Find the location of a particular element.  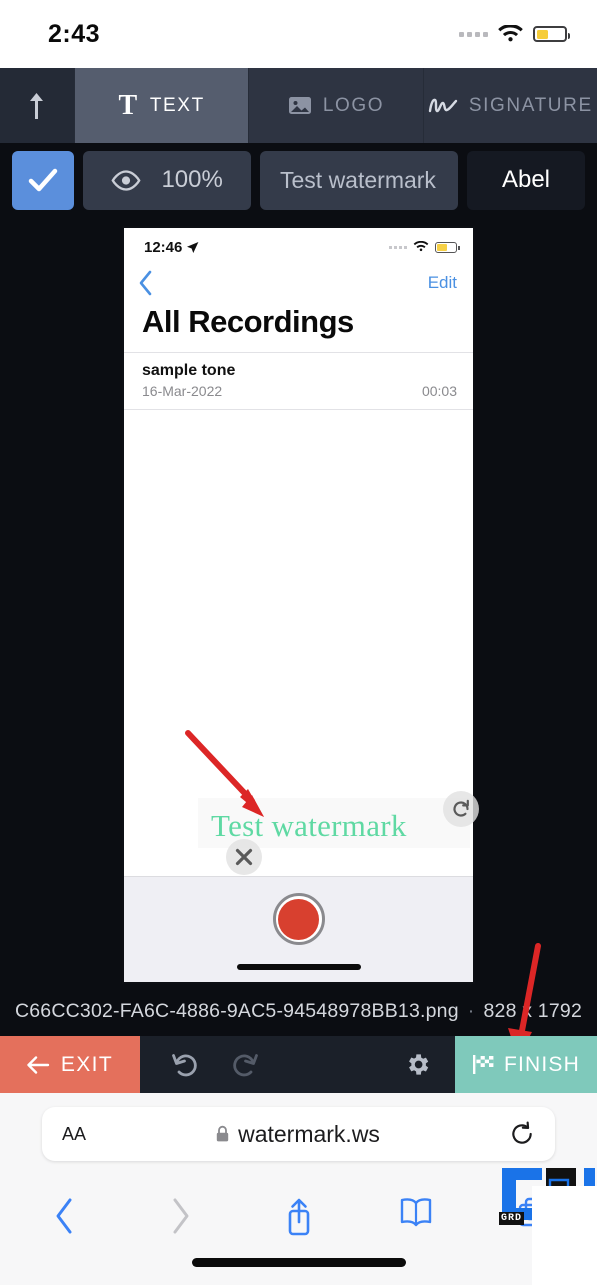

reload-icon is located at coordinates (522, 1134).